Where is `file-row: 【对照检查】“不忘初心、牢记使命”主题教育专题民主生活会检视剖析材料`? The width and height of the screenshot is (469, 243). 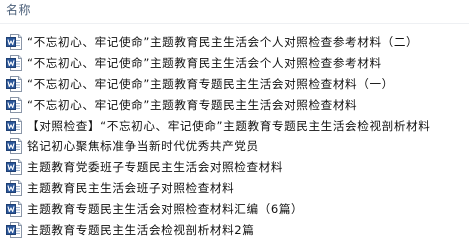 file-row: 【对照检查】“不忘初心、牢记使命”主题教育专题民主生活会检视剖析材料 is located at coordinates (234, 125).